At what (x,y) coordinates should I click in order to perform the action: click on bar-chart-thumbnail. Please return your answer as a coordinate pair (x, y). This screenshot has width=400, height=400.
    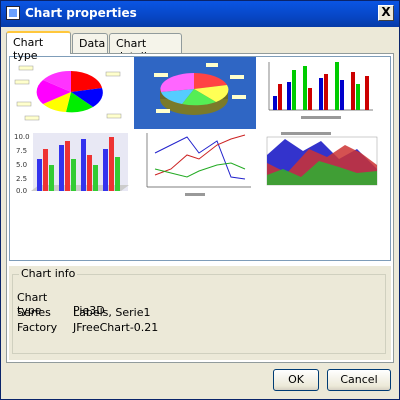
    Looking at the image, I should click on (320, 90).